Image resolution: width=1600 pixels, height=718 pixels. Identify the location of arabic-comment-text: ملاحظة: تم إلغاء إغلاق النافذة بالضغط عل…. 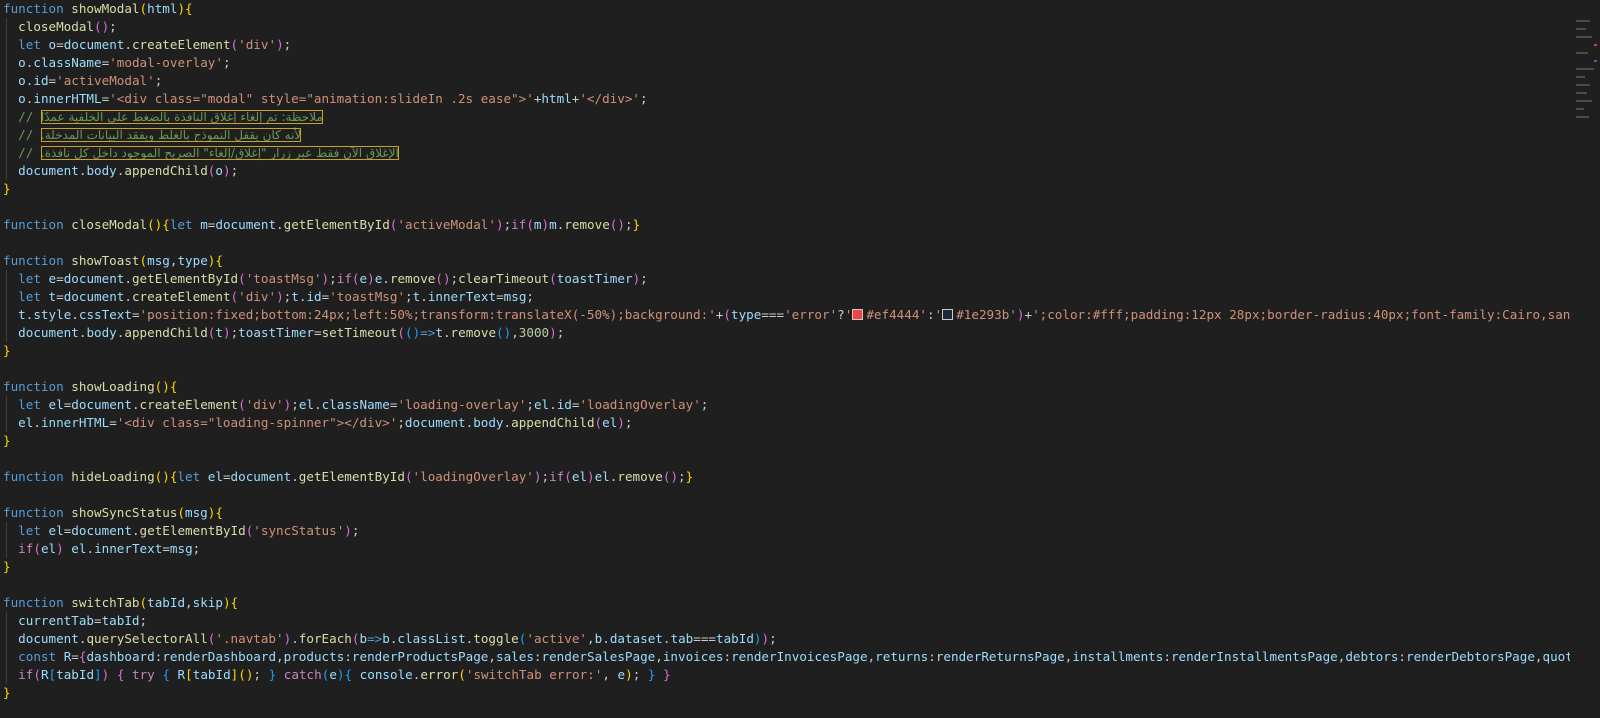
(181, 117).